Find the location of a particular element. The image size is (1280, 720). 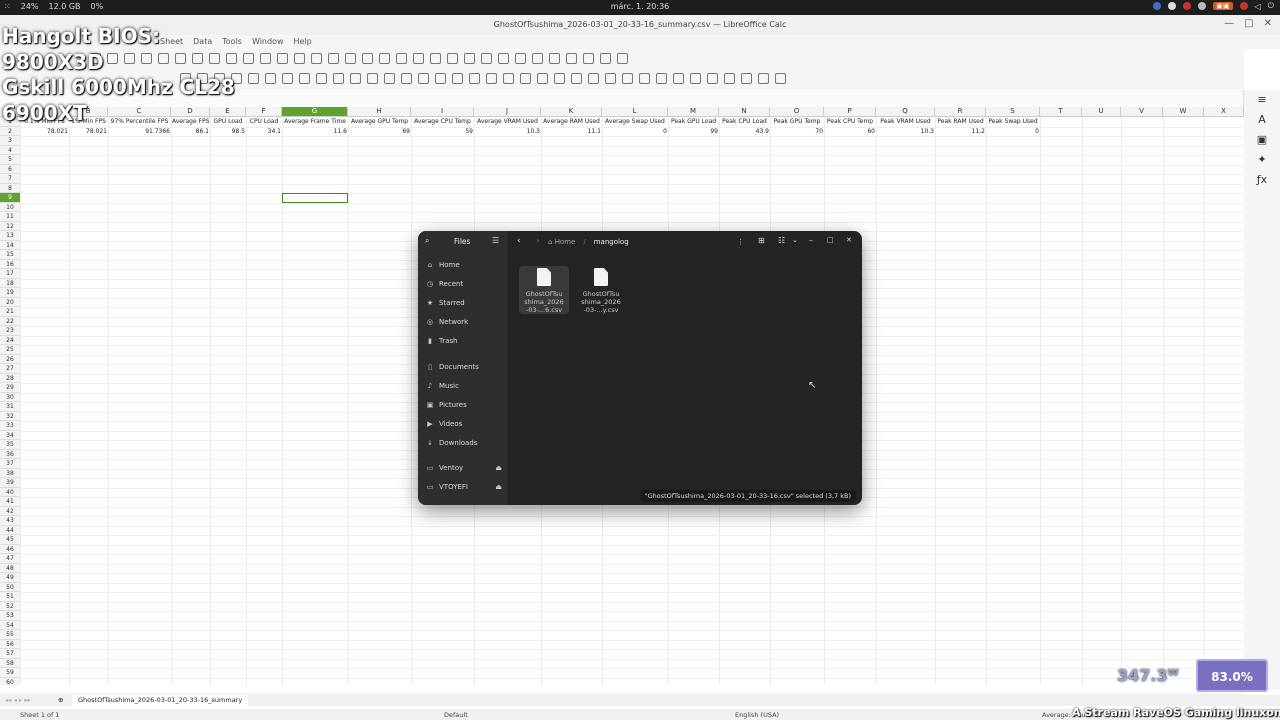

column-header-l: L is located at coordinates (635, 111).